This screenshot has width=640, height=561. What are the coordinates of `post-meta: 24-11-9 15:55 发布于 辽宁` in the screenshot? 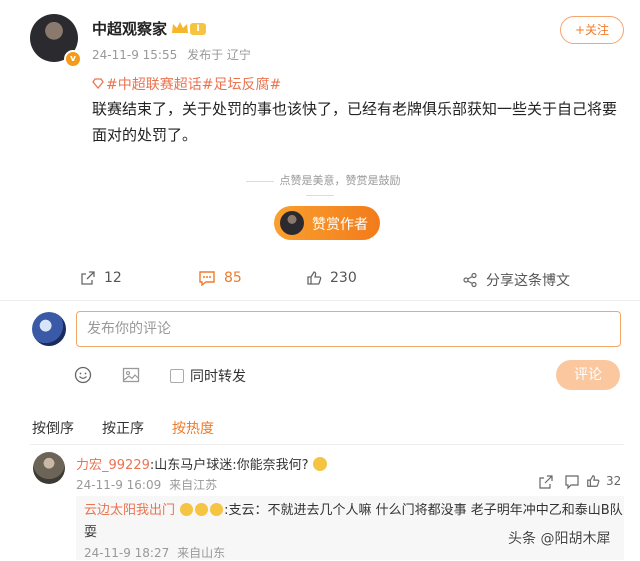 It's located at (171, 54).